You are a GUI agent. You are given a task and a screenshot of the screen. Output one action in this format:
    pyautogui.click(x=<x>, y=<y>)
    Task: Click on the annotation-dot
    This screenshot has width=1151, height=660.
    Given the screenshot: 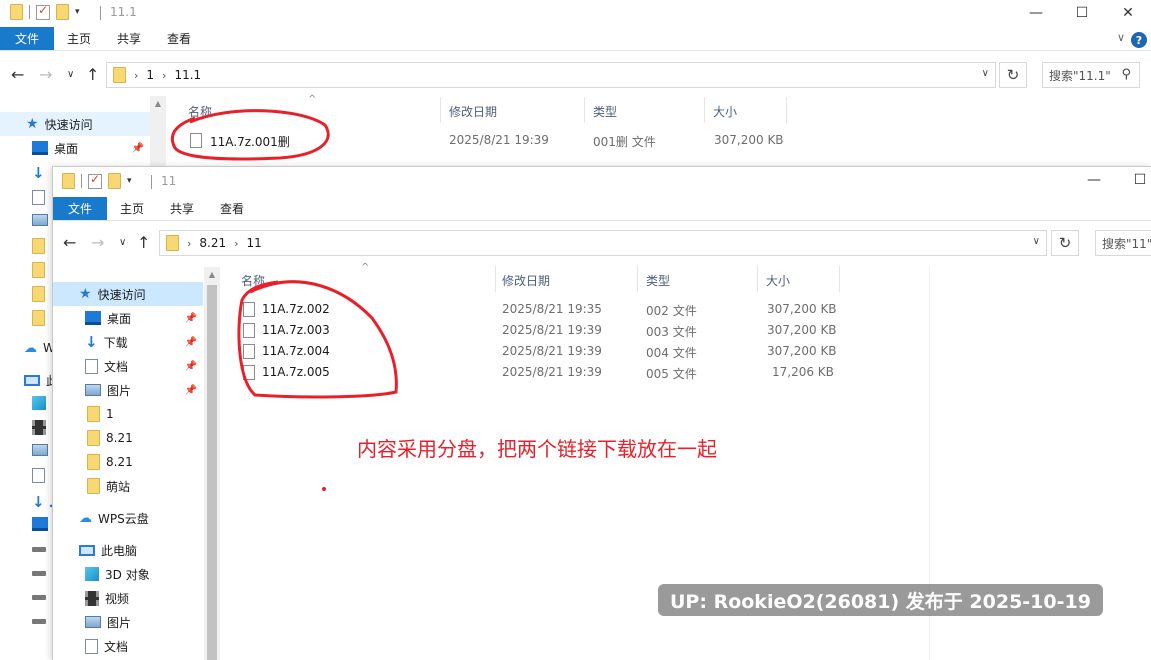 What is the action you would take?
    pyautogui.click(x=324, y=489)
    